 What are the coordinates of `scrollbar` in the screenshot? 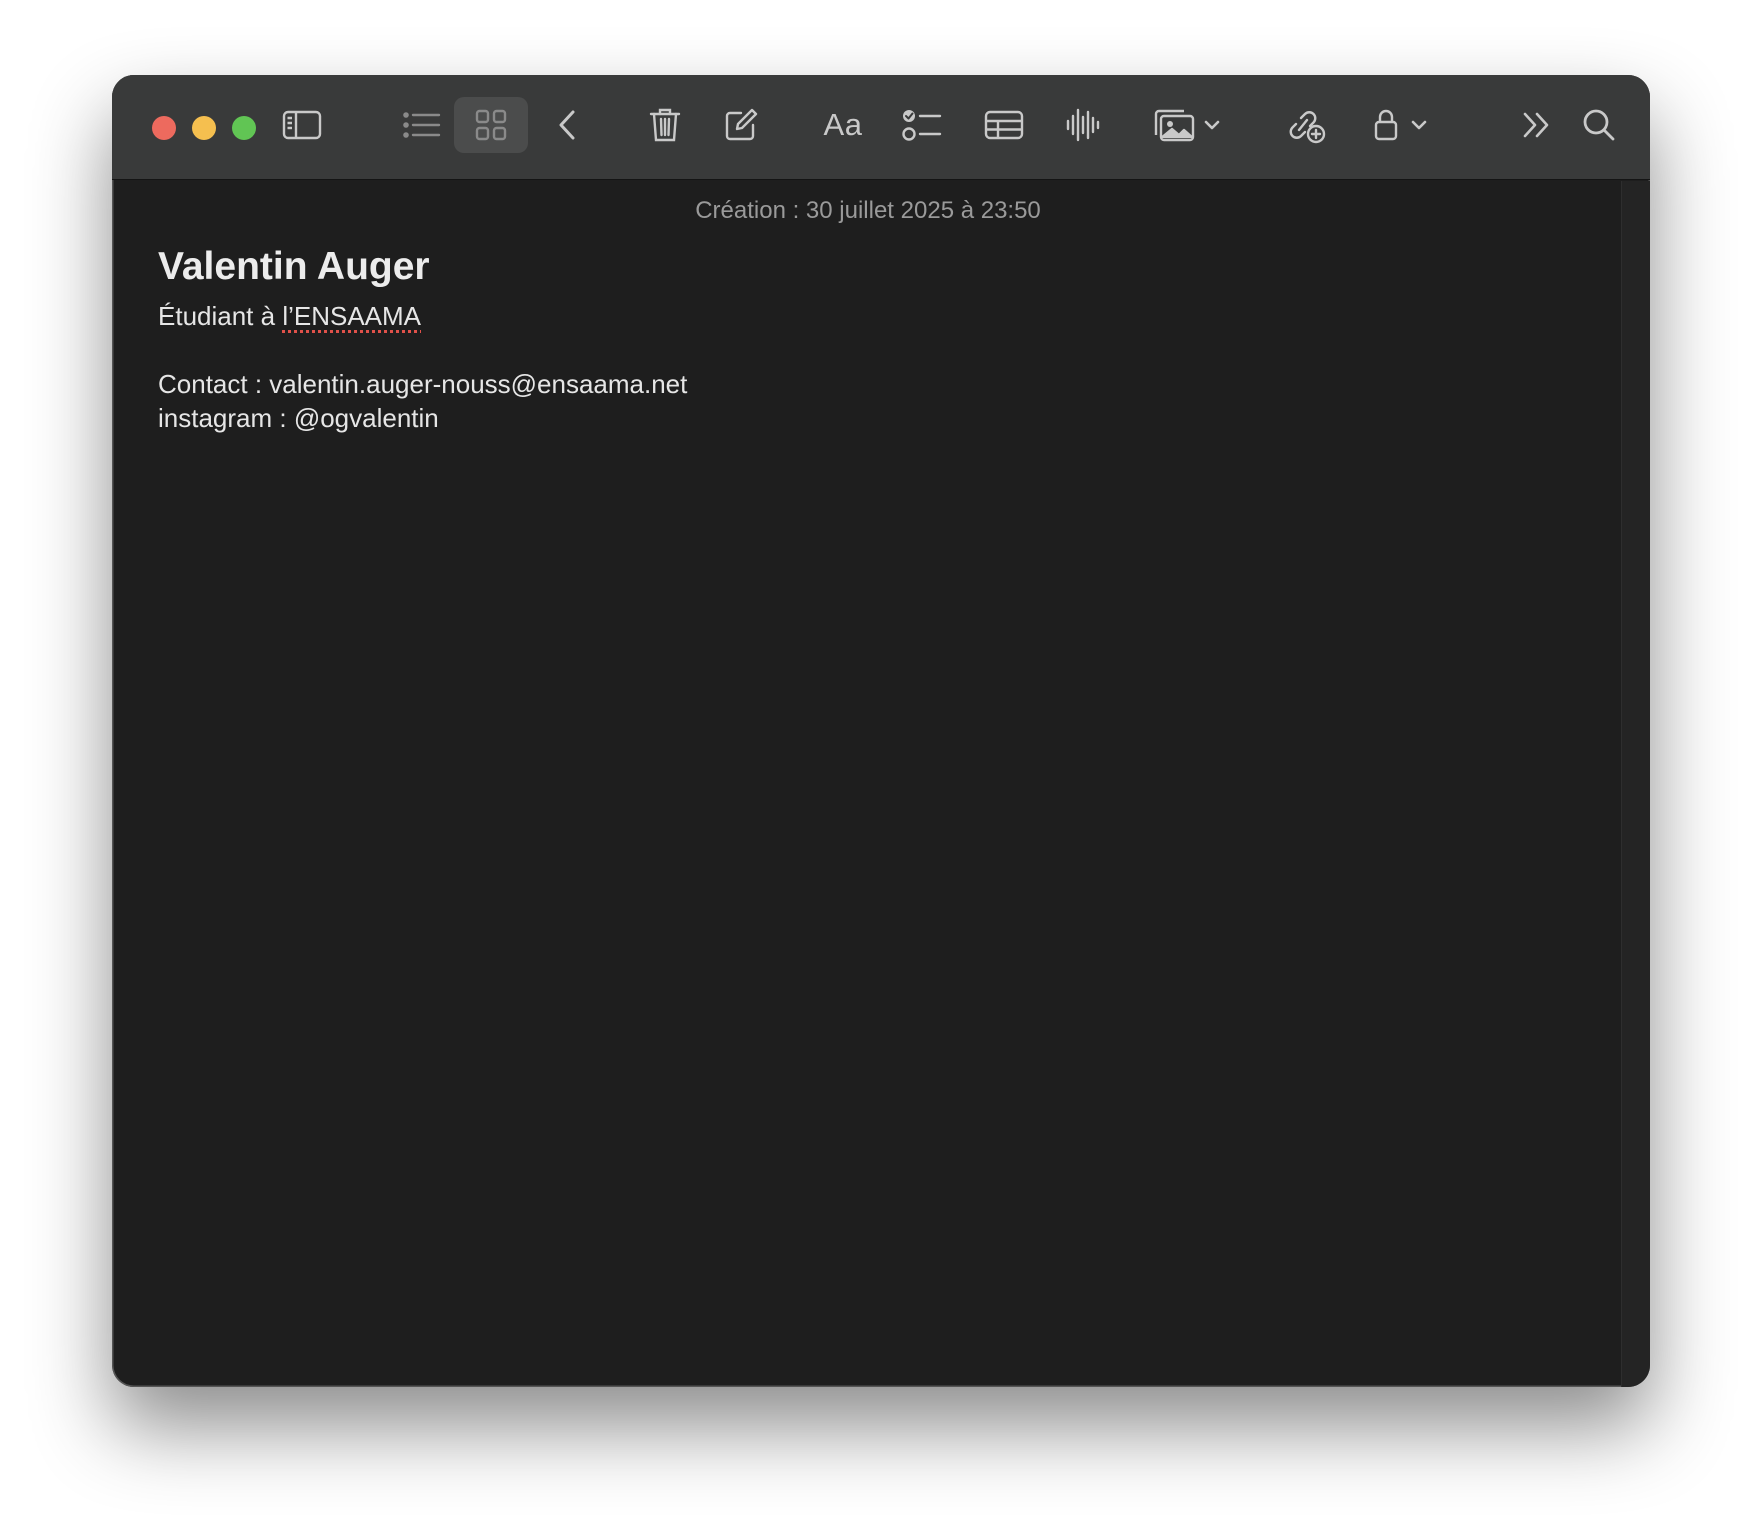 It's located at (1635, 784).